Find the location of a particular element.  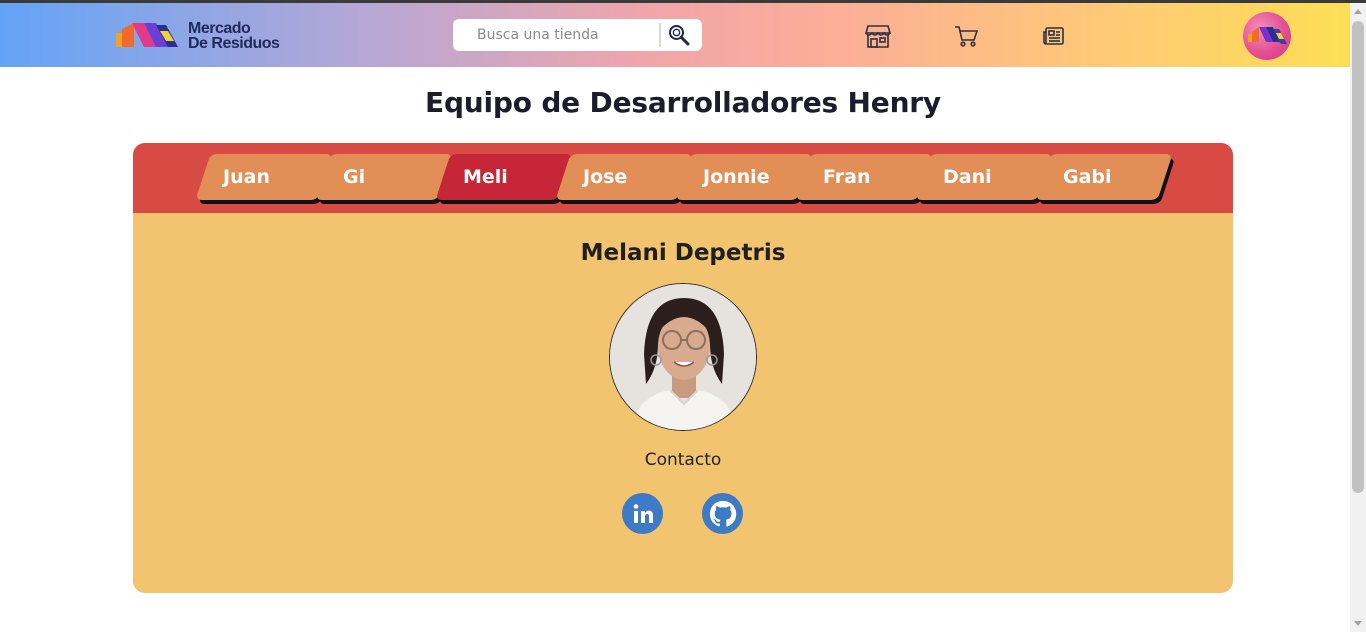

tab-fran: Fran is located at coordinates (864, 177).